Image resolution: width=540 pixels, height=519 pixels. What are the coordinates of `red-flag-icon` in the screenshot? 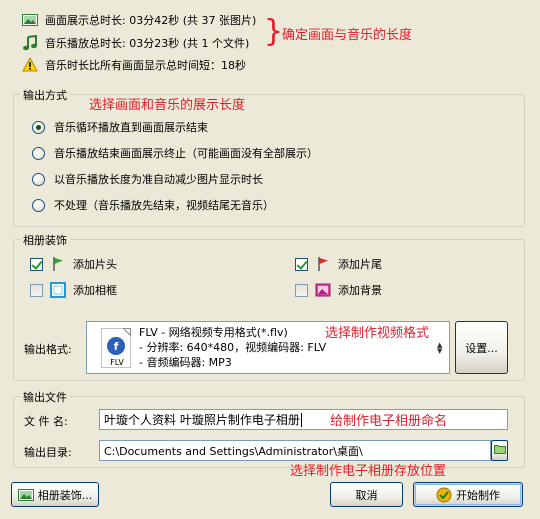 It's located at (323, 264).